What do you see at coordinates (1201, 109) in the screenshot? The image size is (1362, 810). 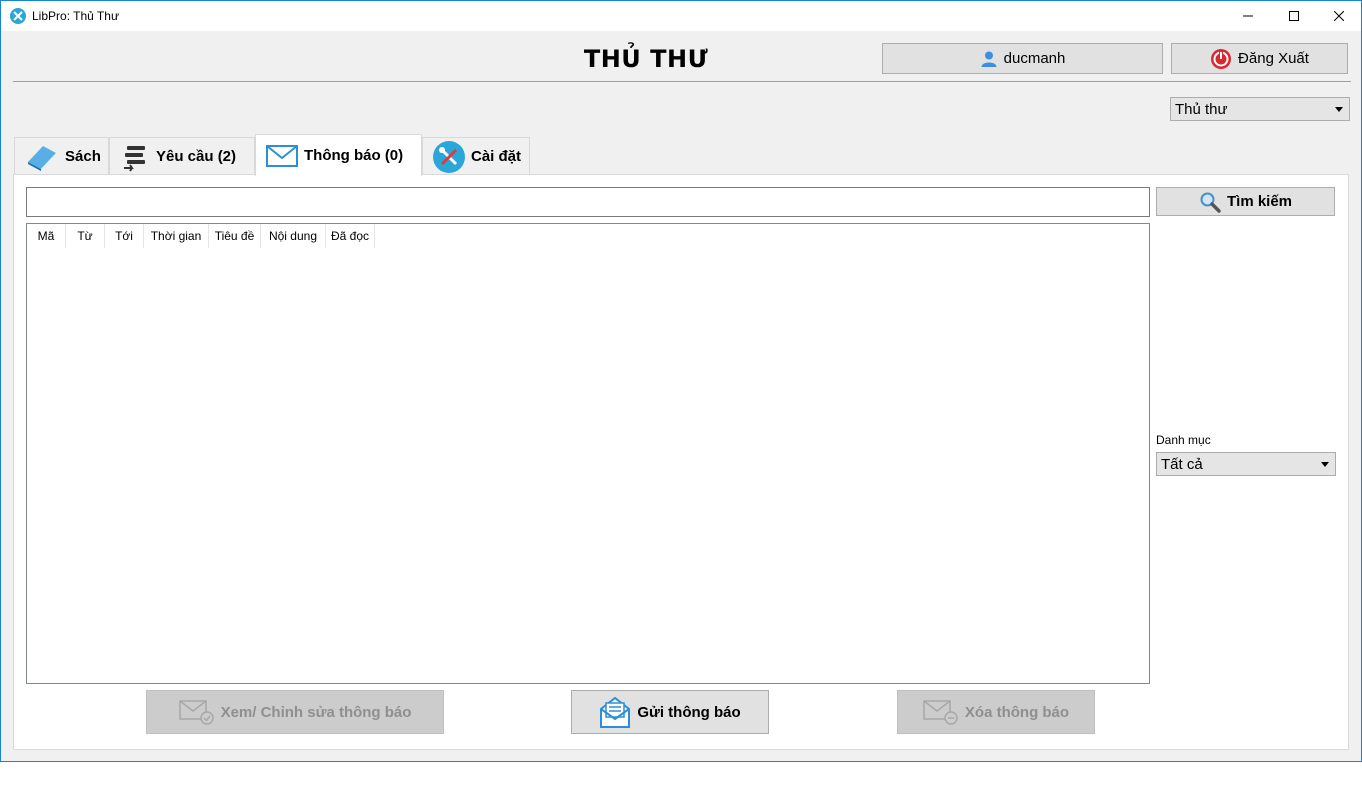 I see `role-select-value: Thủ thư` at bounding box center [1201, 109].